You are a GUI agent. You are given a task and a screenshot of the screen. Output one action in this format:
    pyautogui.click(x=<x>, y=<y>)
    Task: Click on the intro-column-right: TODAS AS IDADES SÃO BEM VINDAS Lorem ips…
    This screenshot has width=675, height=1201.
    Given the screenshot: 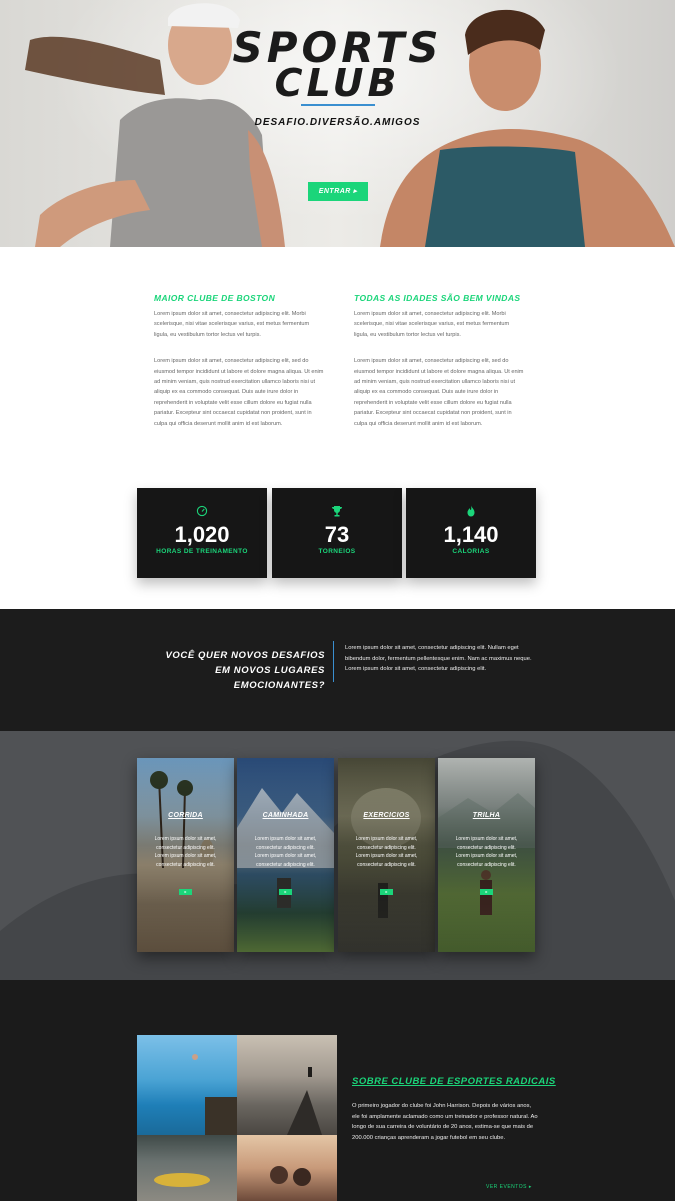 What is the action you would take?
    pyautogui.click(x=439, y=361)
    